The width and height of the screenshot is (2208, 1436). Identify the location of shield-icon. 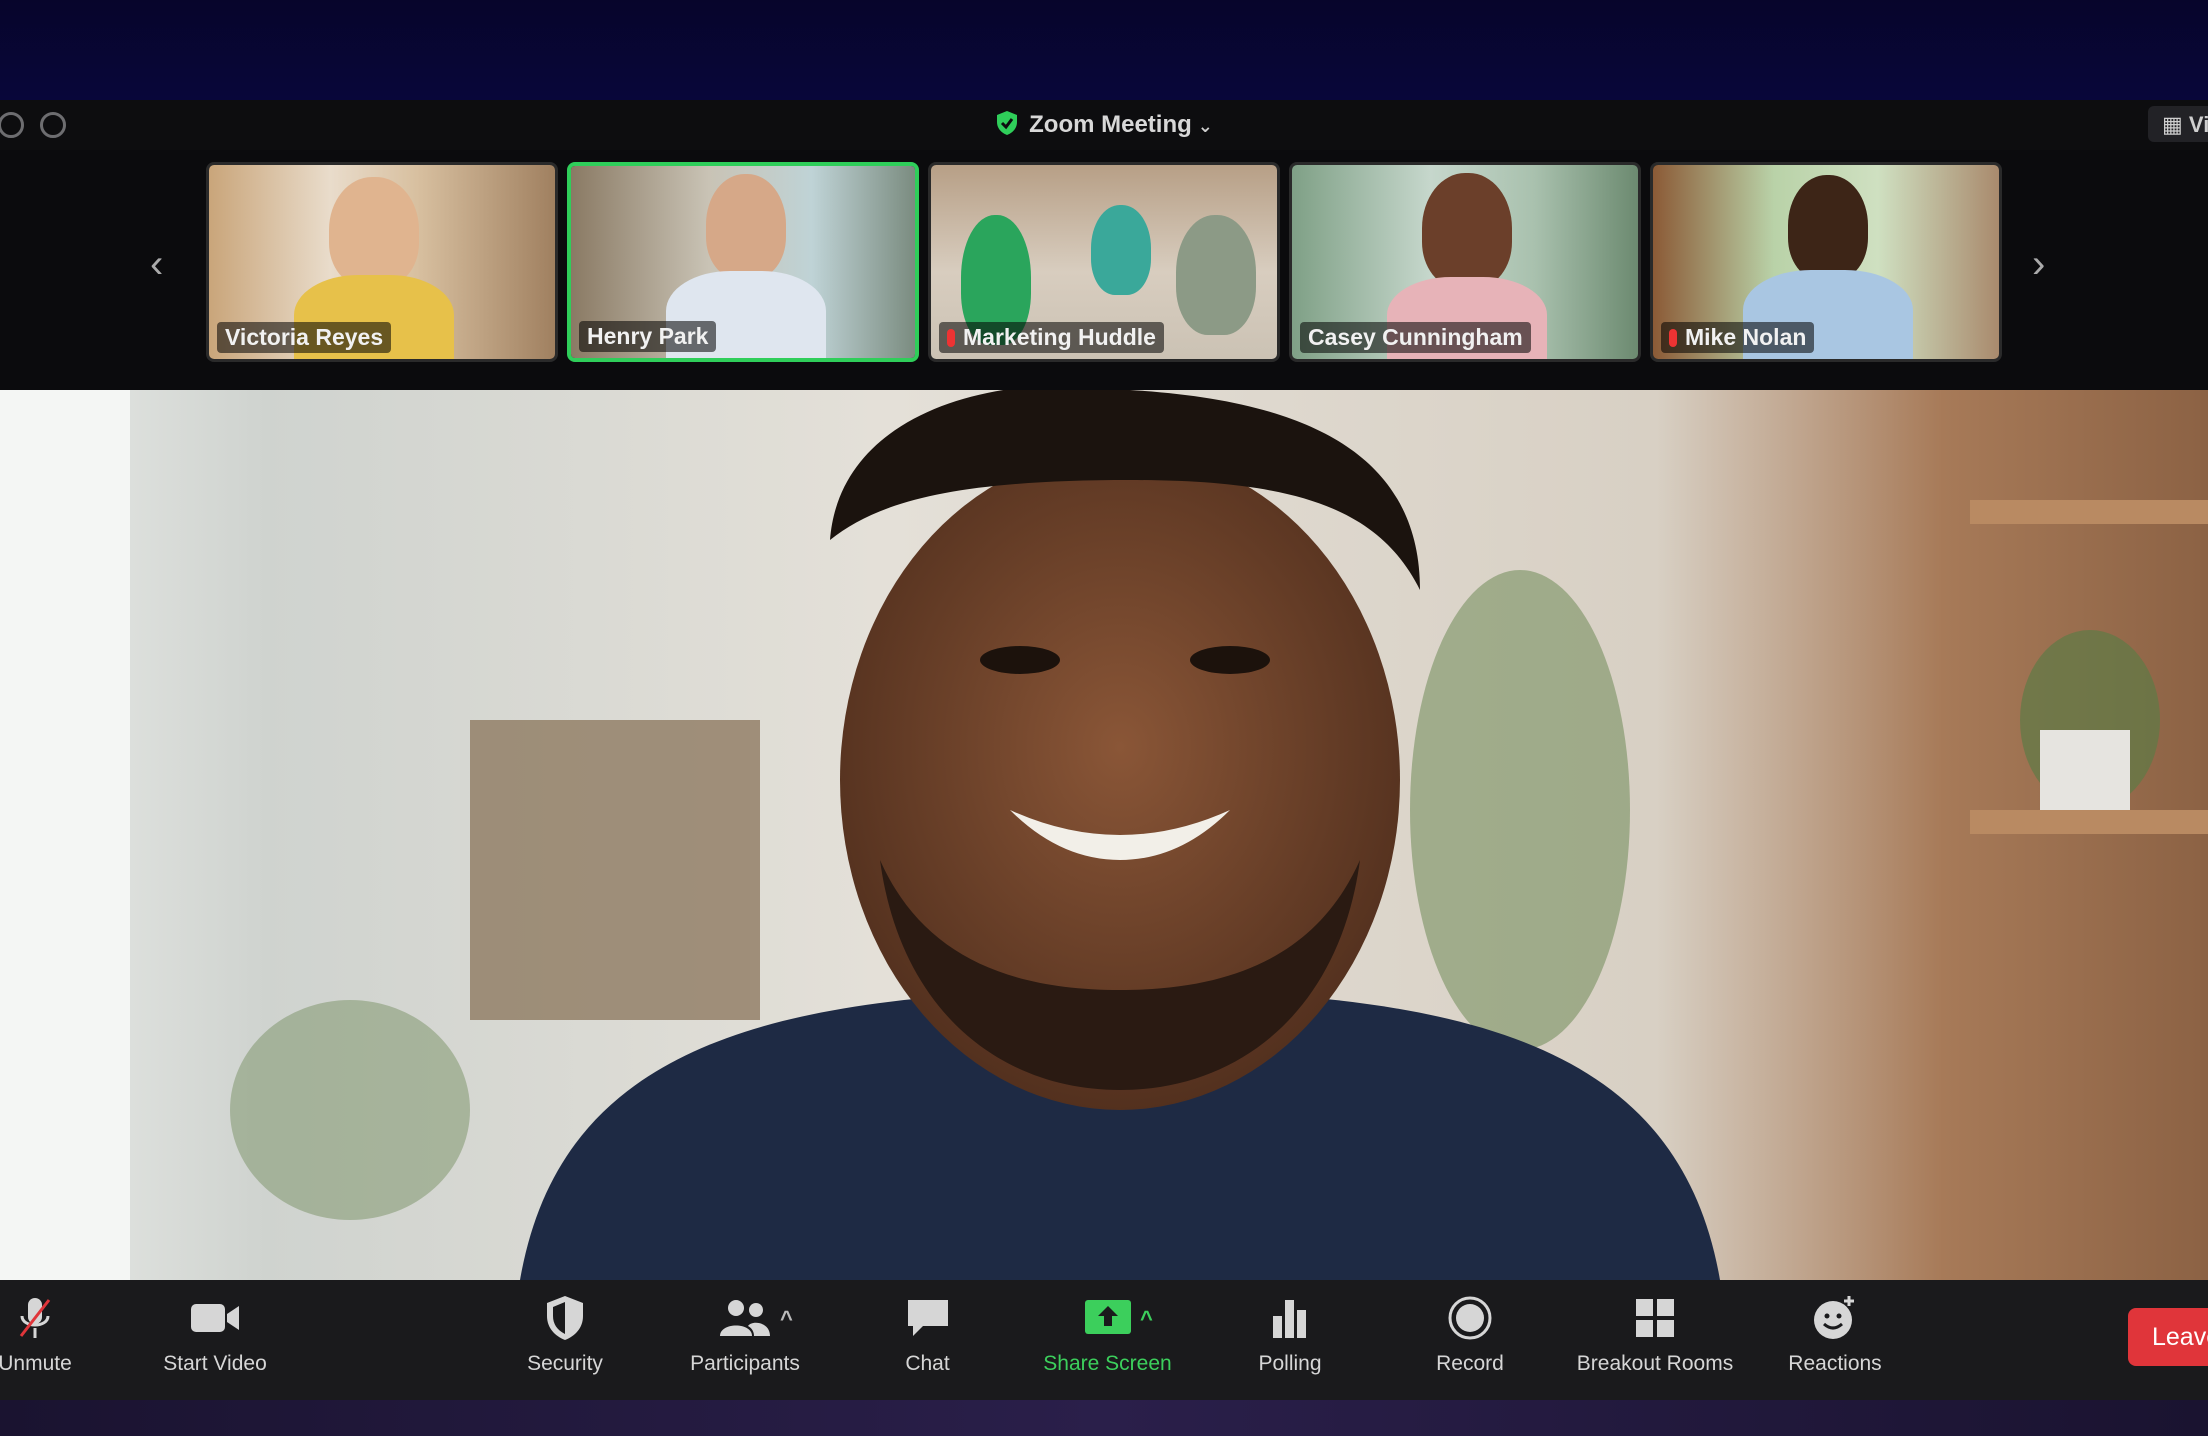
(565, 1318).